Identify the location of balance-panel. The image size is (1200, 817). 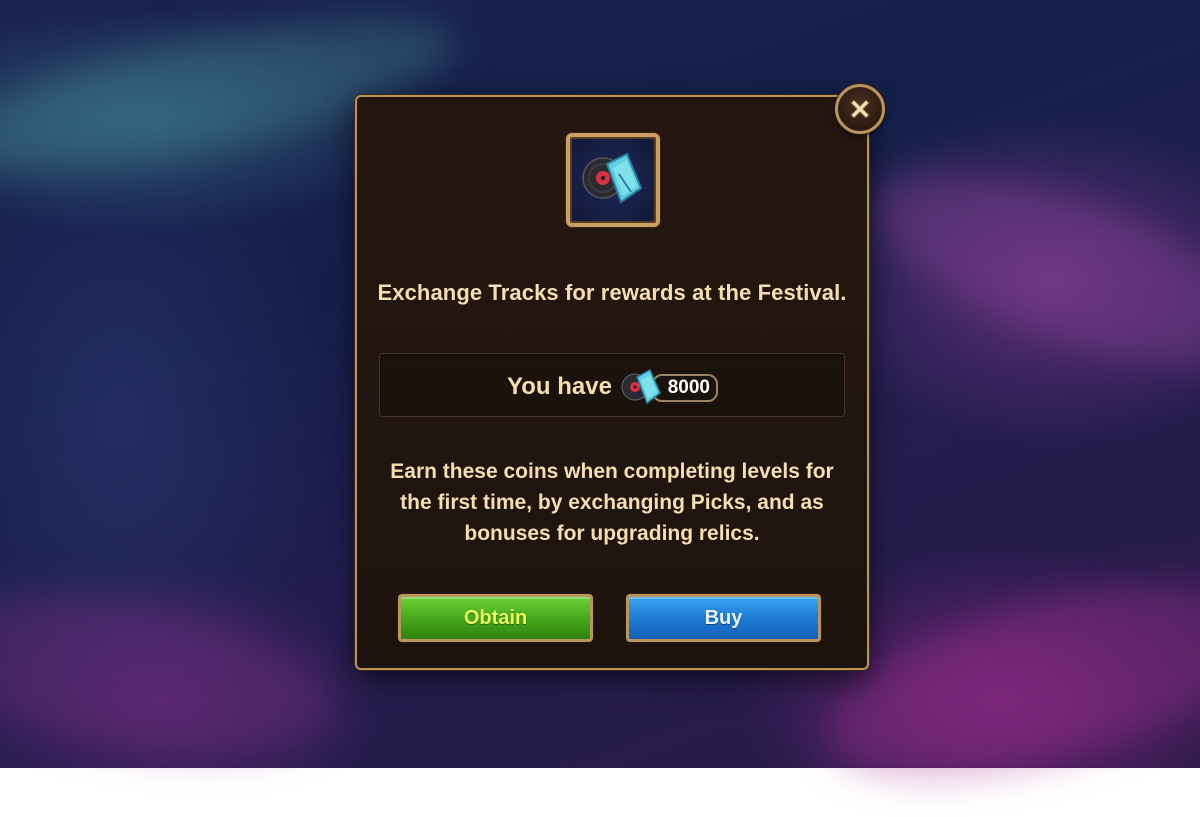
(612, 385).